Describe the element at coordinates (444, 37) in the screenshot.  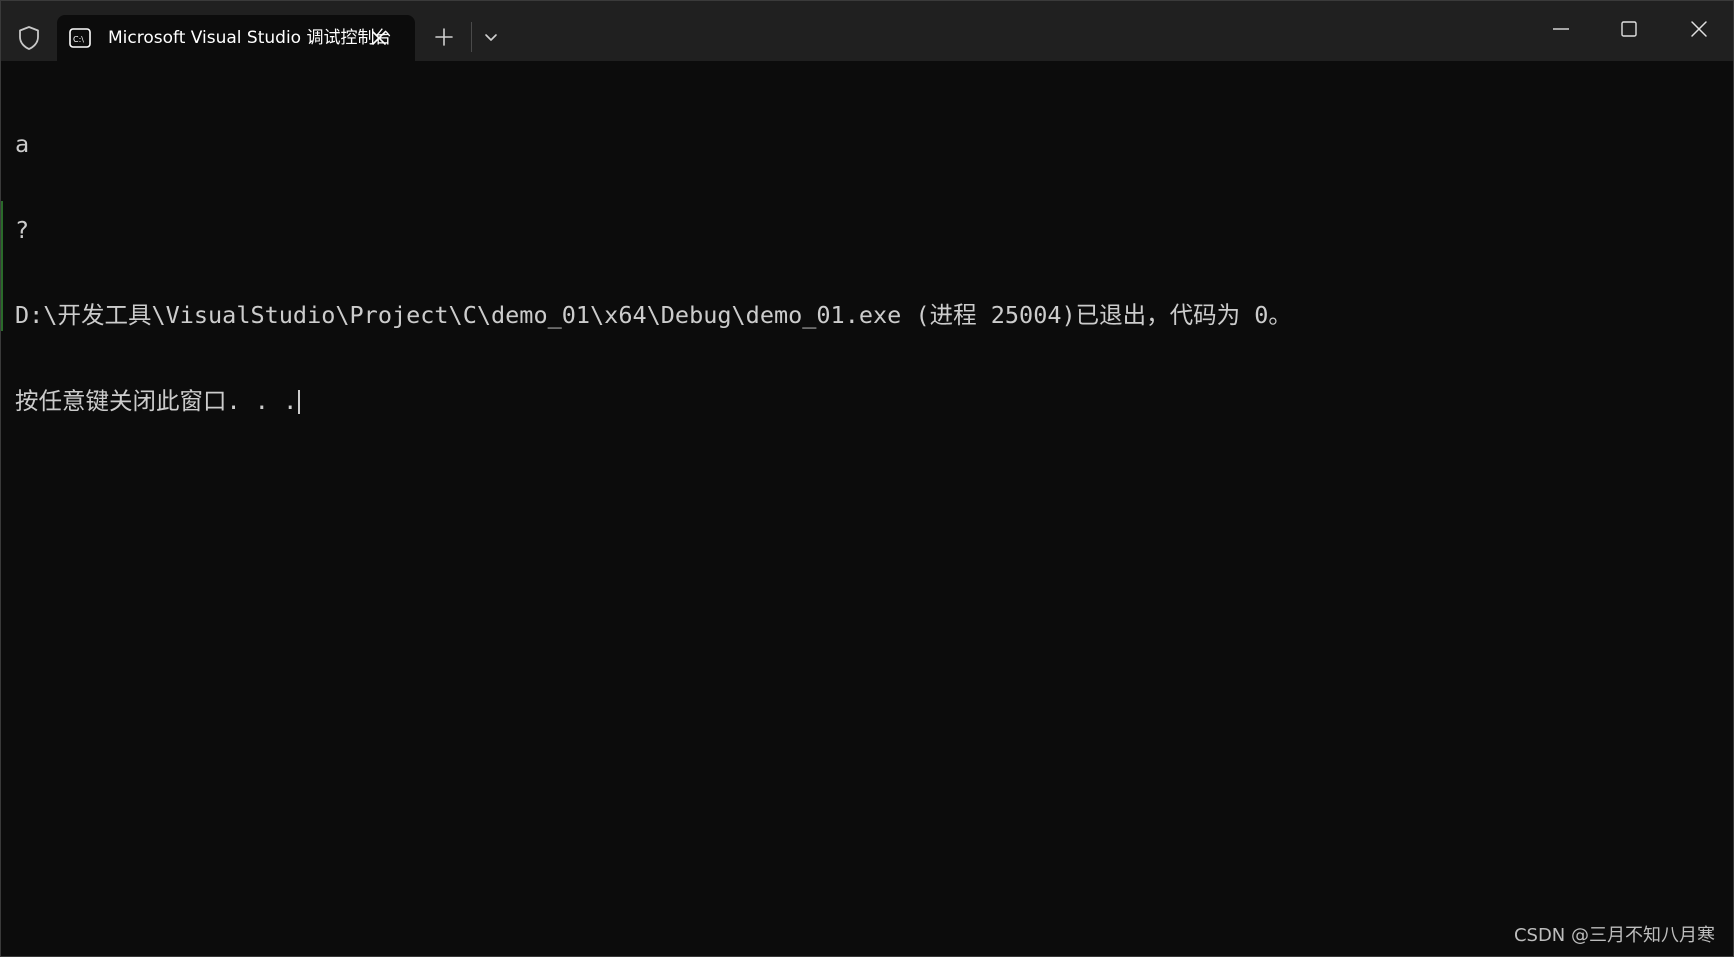
I see `plus-icon` at that location.